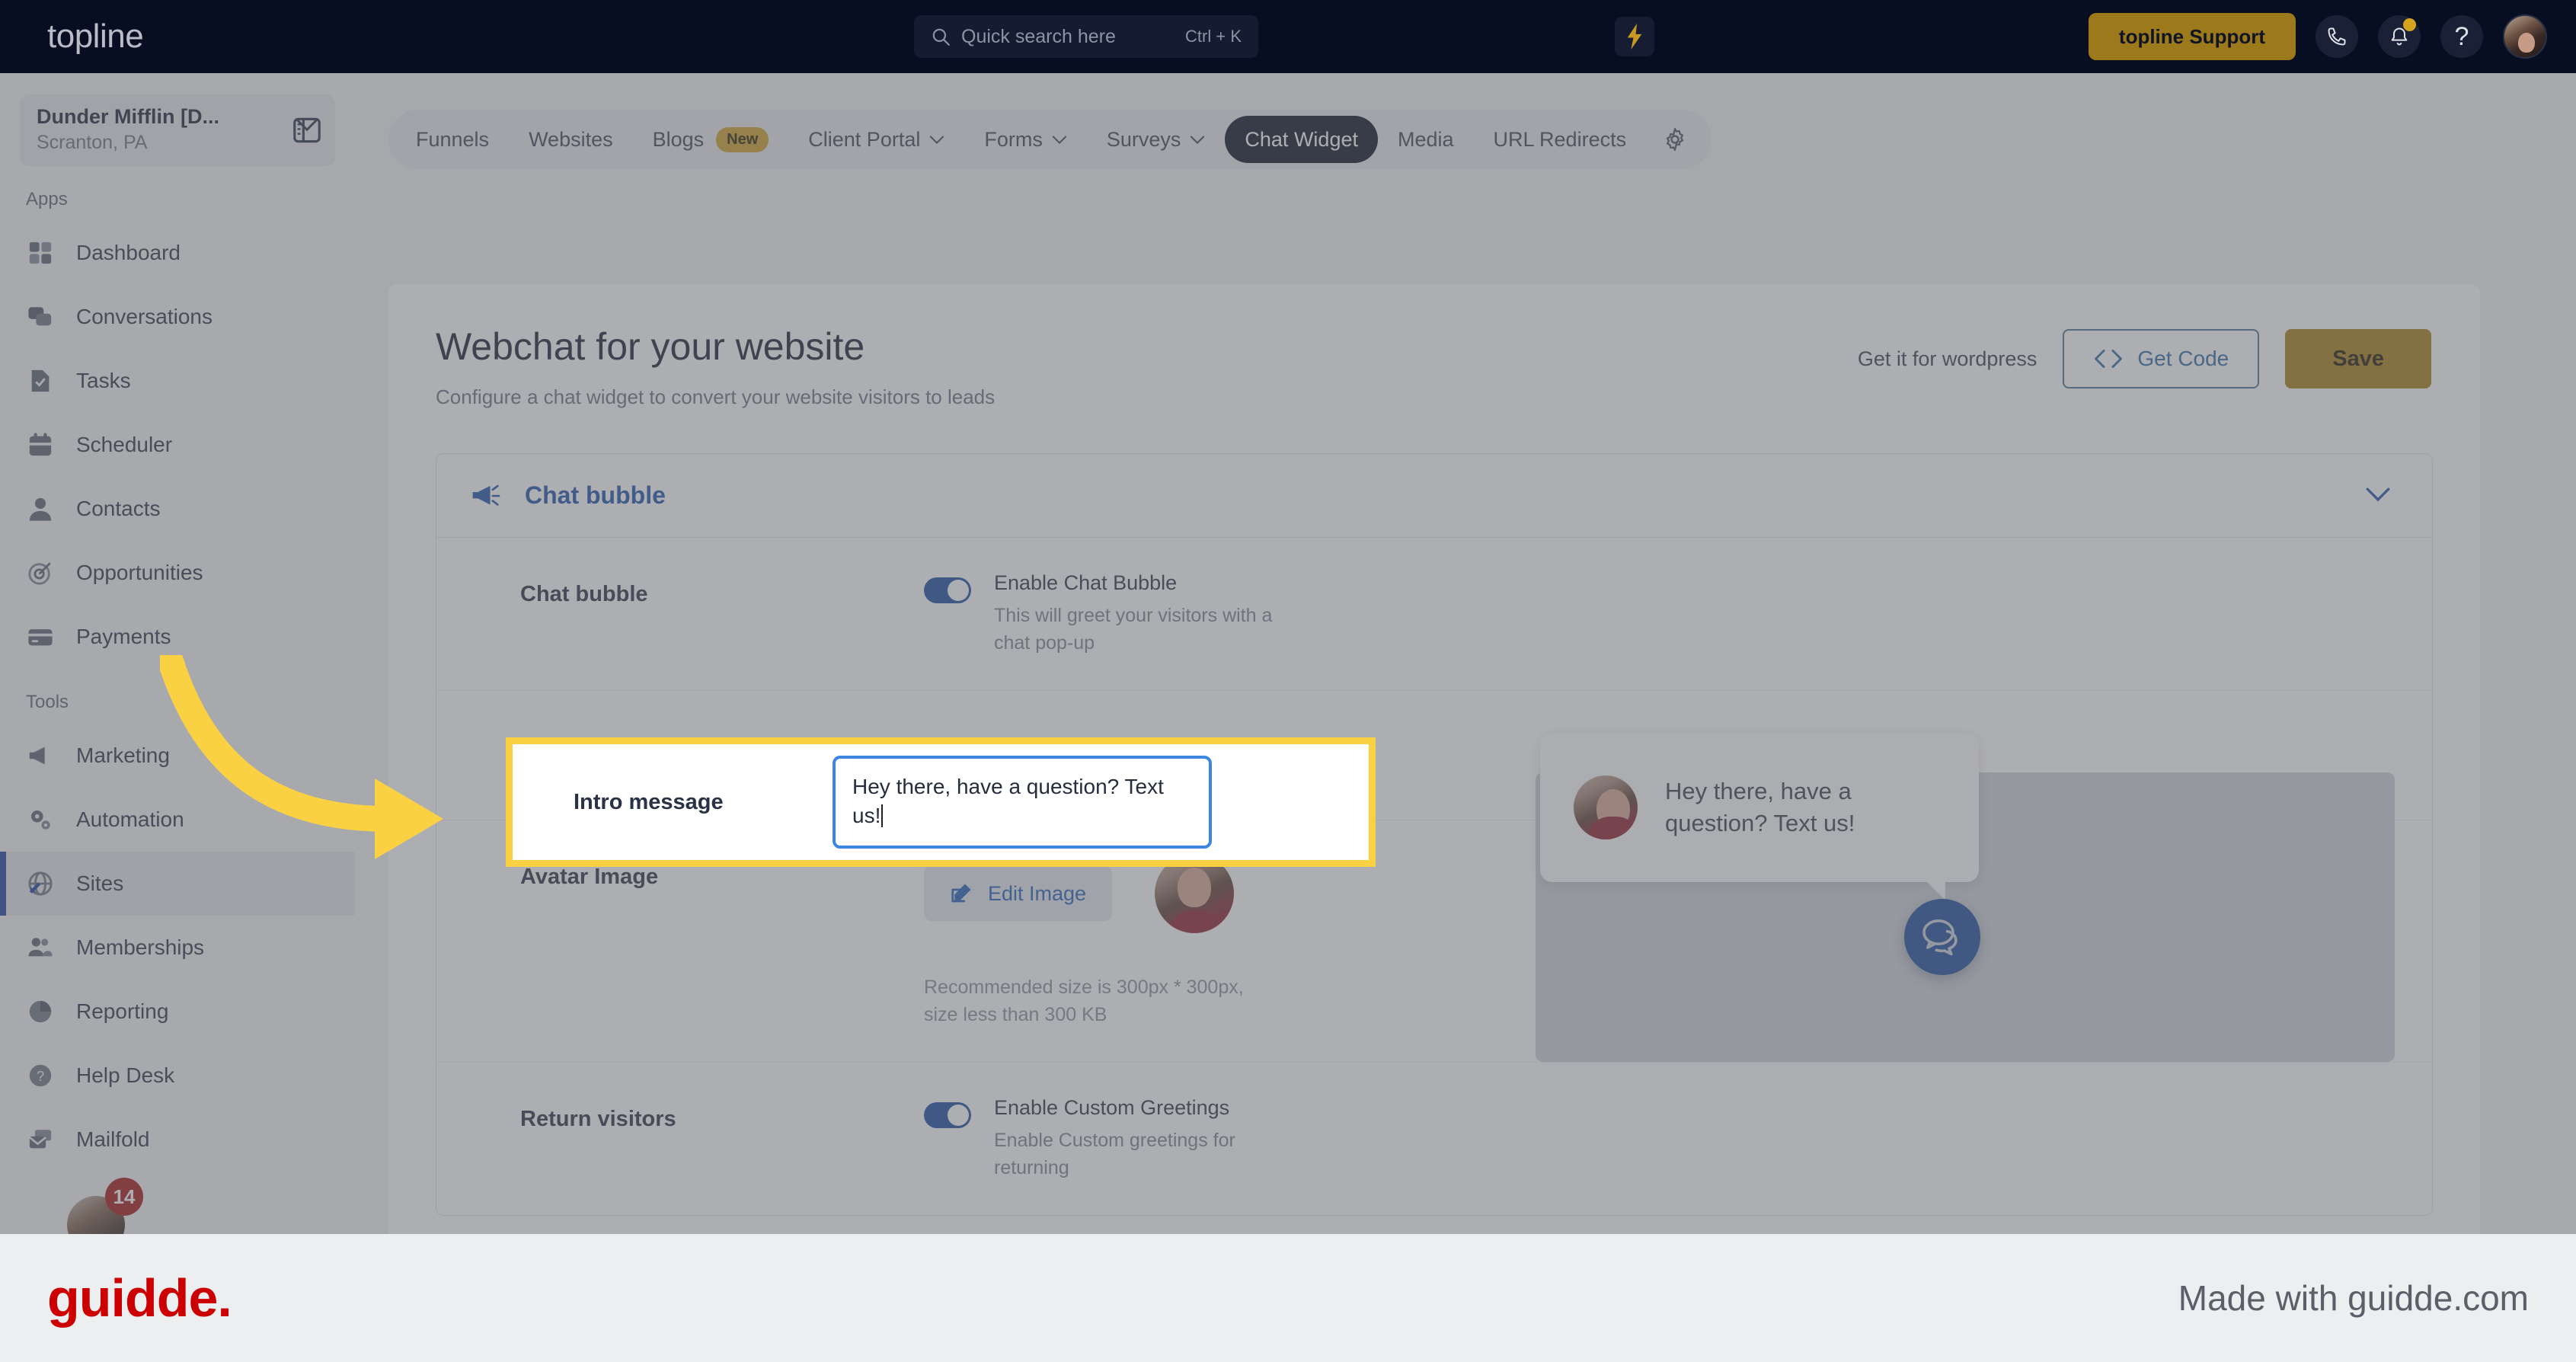  I want to click on edit-image-label: Edit Image, so click(1038, 893).